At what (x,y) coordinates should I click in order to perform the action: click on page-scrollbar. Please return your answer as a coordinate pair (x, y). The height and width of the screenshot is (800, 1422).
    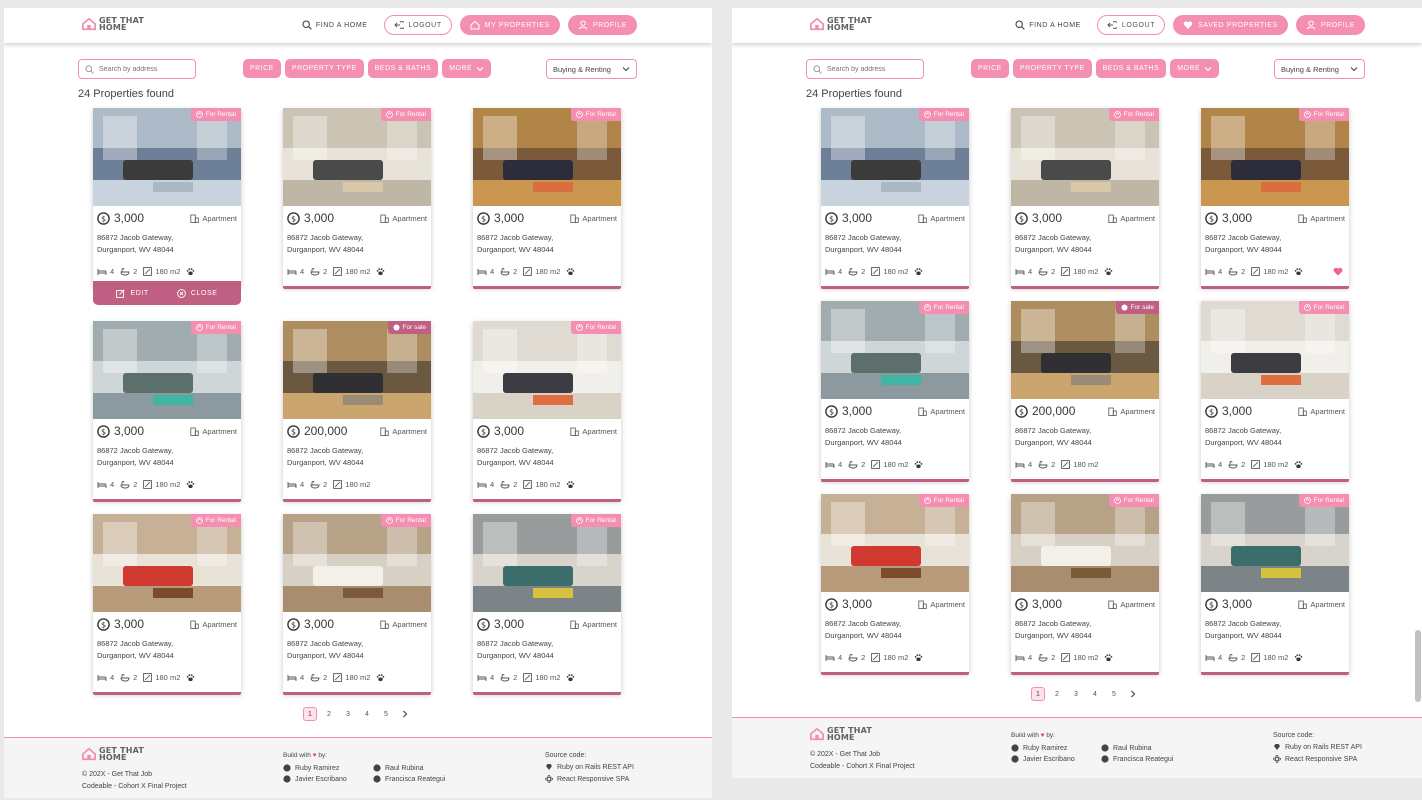
    Looking at the image, I should click on (1418, 666).